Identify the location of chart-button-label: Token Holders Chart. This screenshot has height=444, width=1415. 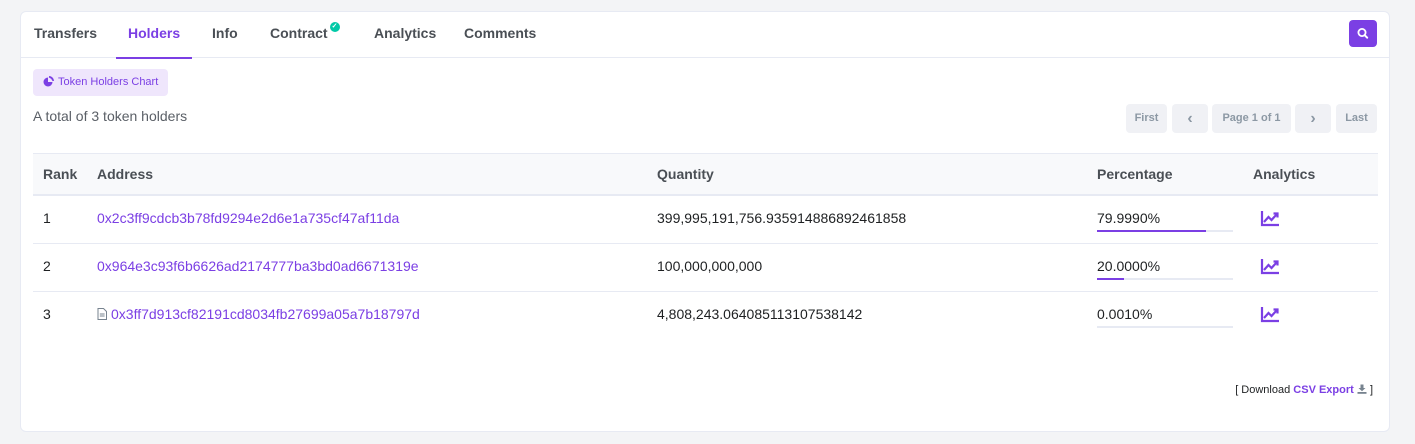
(108, 82).